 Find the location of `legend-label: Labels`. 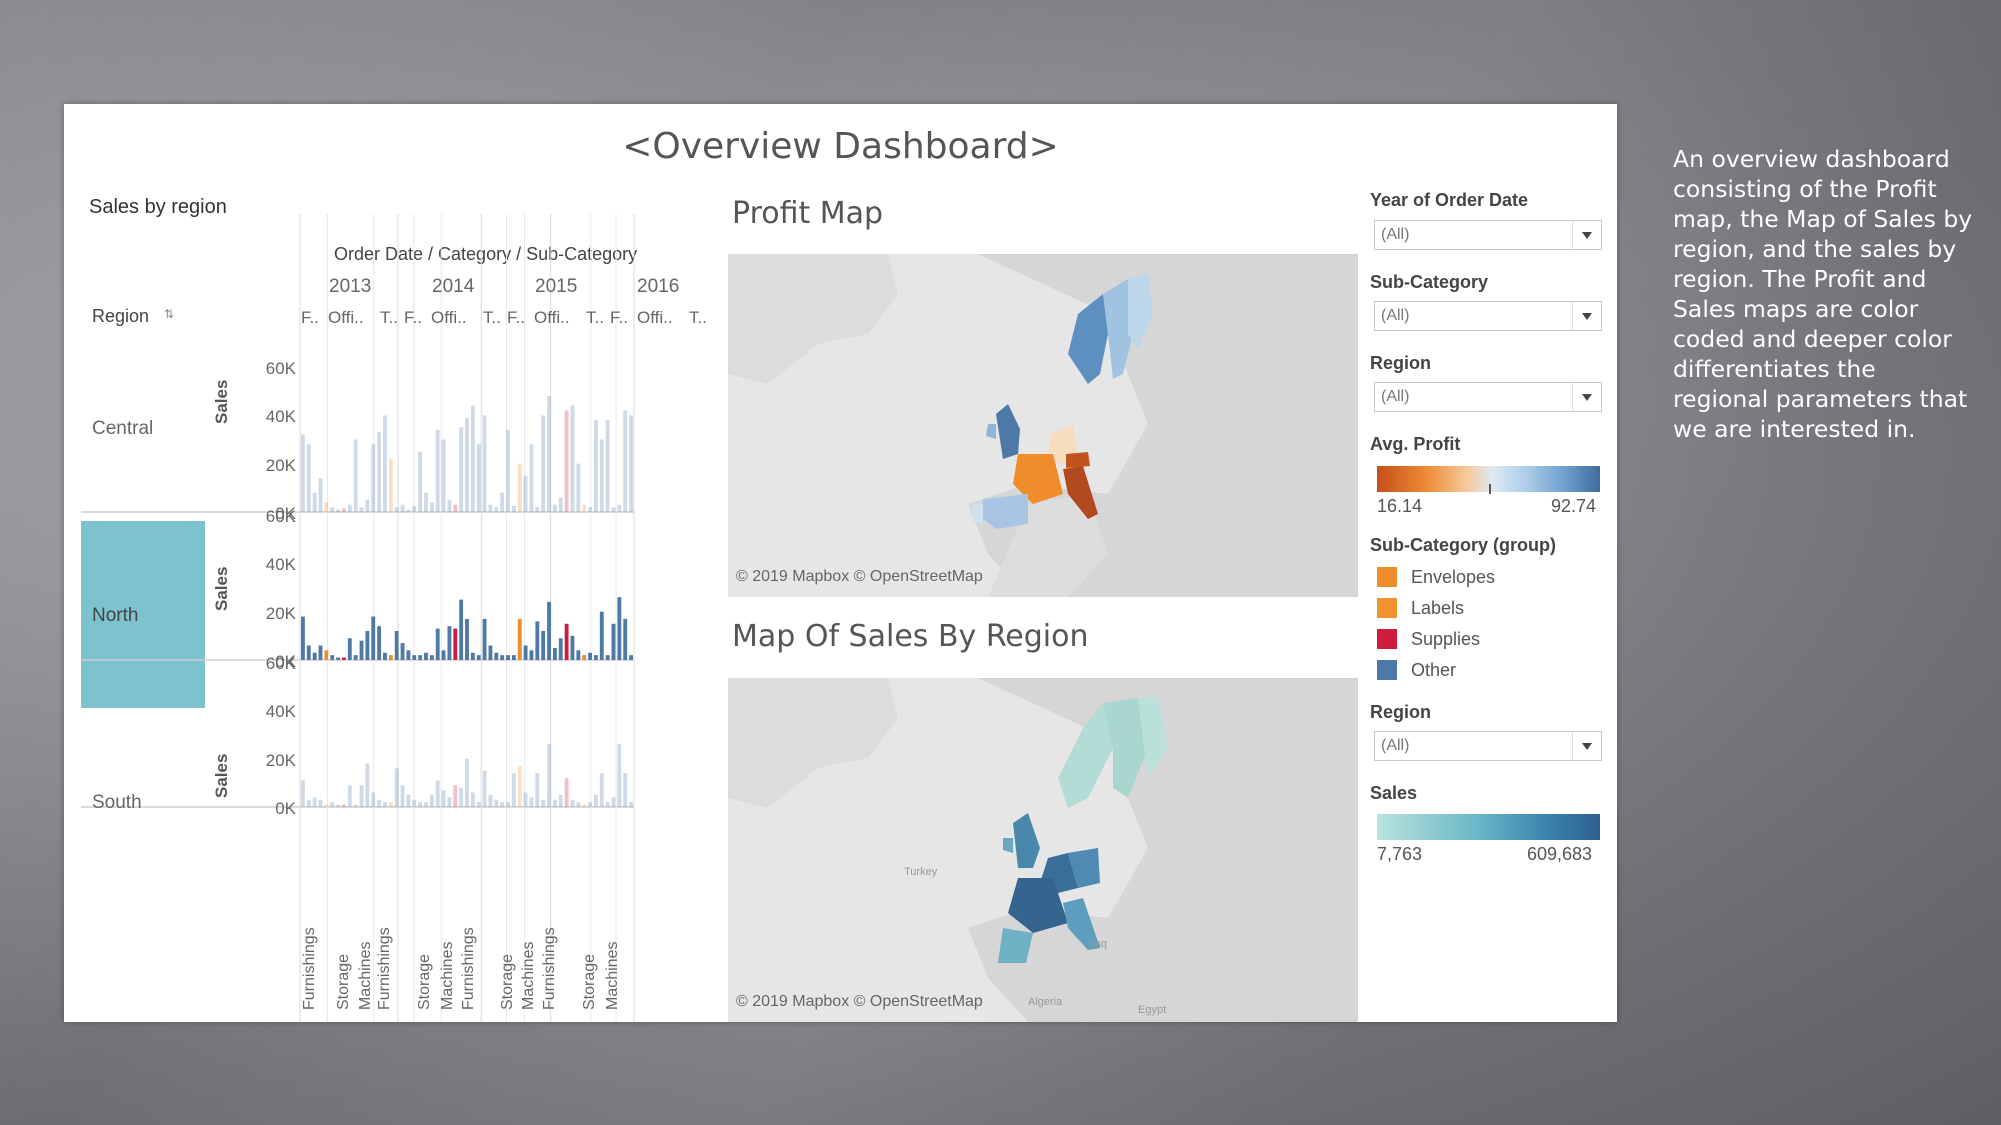

legend-label: Labels is located at coordinates (1438, 608).